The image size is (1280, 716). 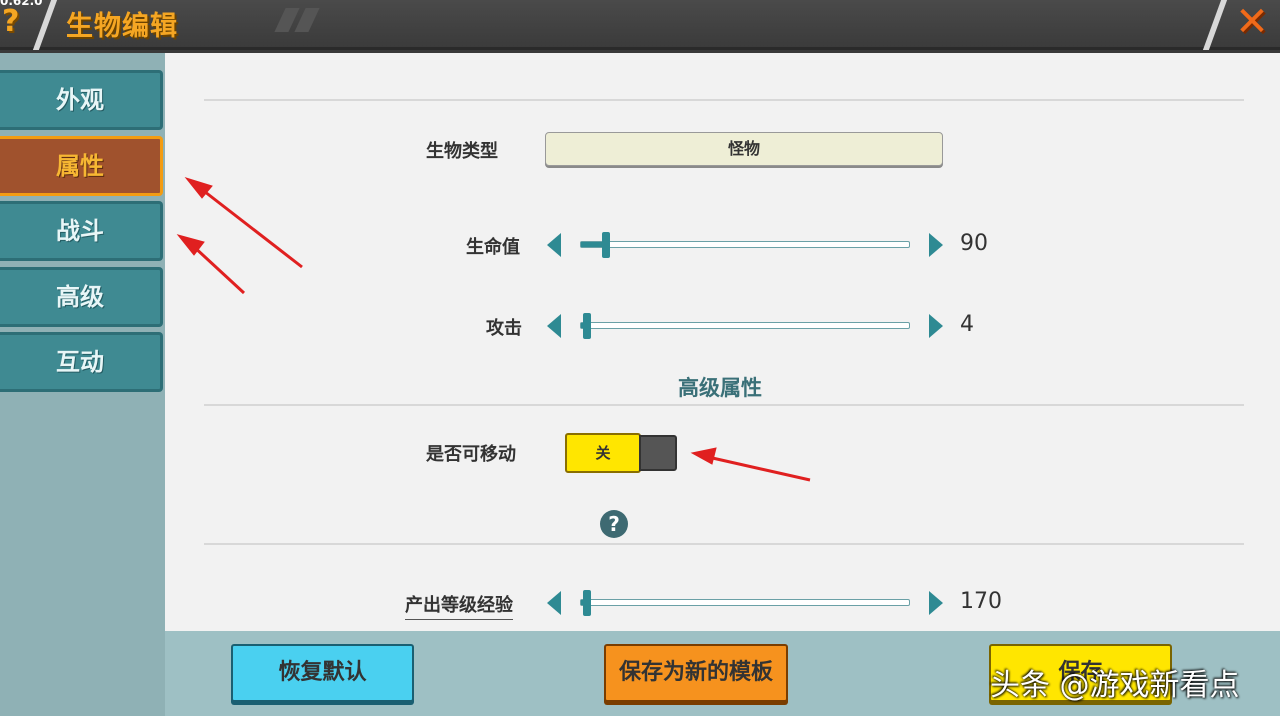 What do you see at coordinates (307, 20) in the screenshot?
I see `decor-stripe` at bounding box center [307, 20].